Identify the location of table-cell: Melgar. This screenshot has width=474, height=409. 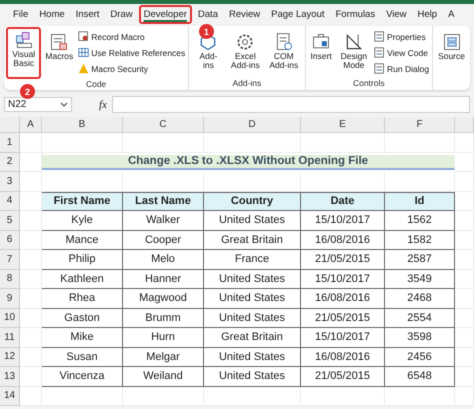
(163, 357).